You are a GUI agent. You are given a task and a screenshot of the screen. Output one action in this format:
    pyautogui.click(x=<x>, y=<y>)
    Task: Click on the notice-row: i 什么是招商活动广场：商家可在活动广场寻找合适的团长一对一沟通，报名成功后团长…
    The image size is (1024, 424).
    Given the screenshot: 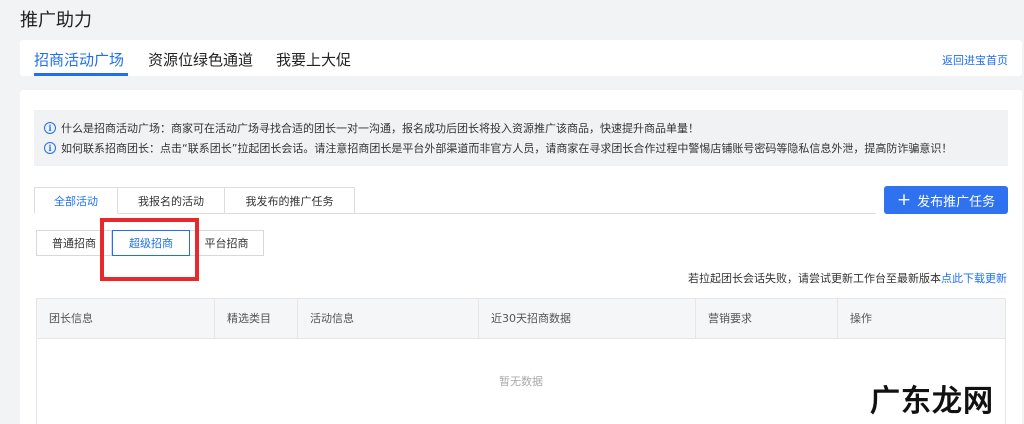 What is the action you would take?
    pyautogui.click(x=521, y=128)
    